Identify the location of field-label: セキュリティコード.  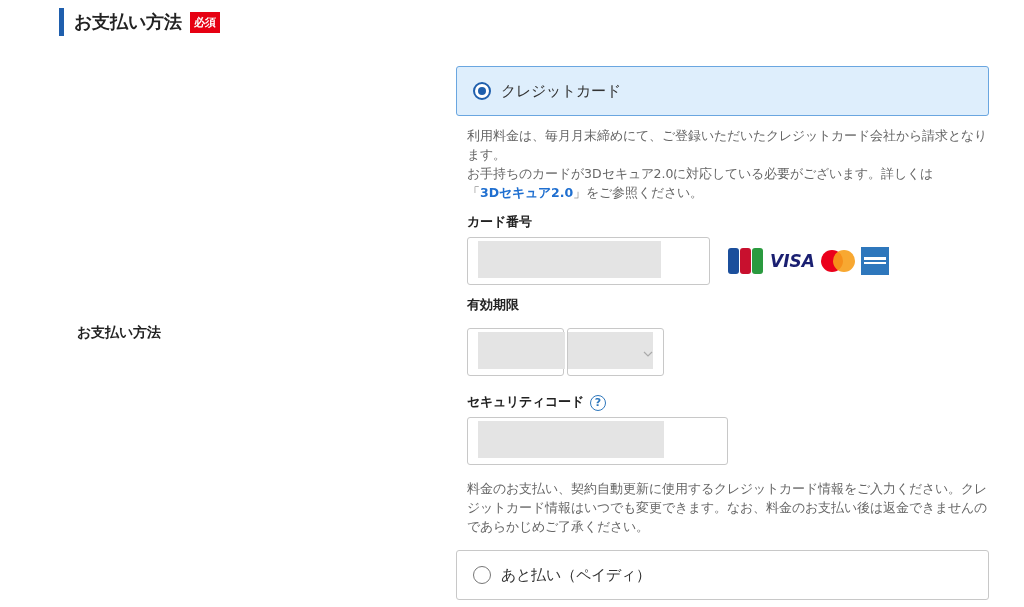
(525, 402).